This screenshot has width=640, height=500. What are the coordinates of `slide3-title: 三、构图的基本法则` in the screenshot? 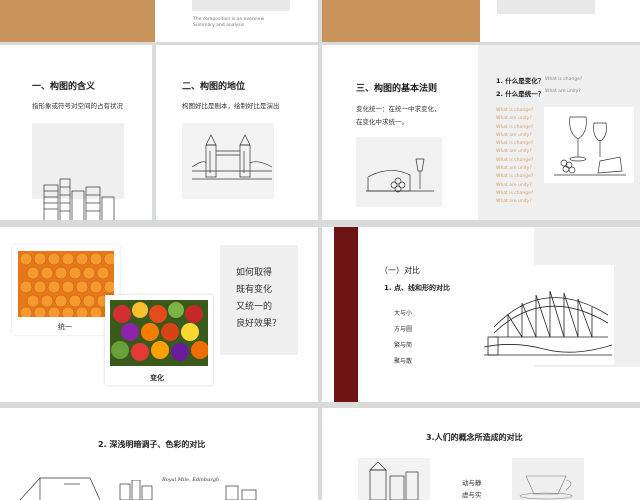 It's located at (397, 89).